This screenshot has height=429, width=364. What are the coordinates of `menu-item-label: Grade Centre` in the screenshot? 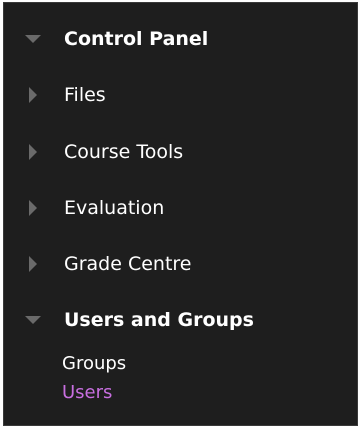 It's located at (128, 264).